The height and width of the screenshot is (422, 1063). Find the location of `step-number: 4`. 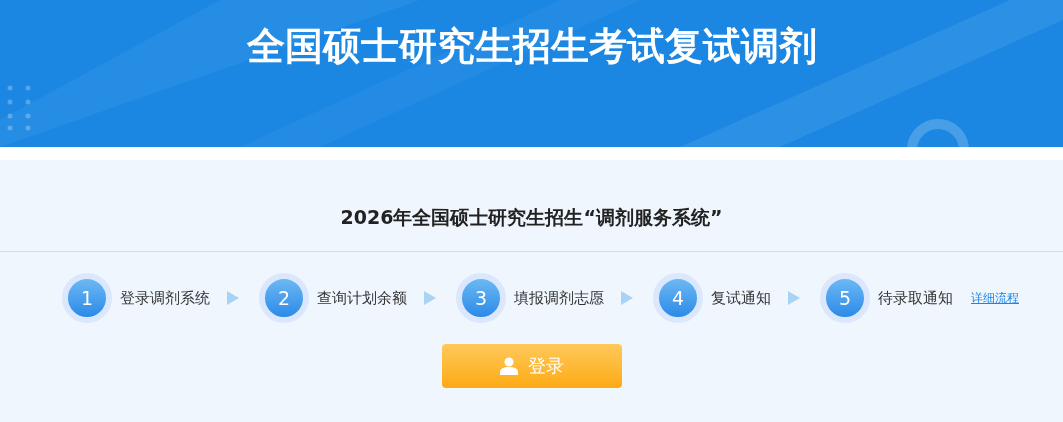

step-number: 4 is located at coordinates (678, 298).